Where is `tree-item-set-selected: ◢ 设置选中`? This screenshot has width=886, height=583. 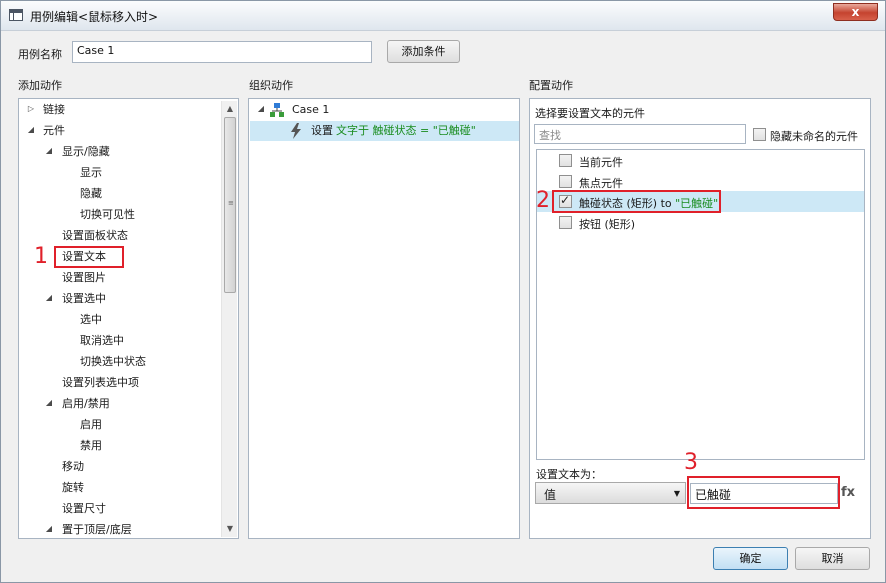
tree-item-set-selected: ◢ 设置选中 is located at coordinates (119, 298).